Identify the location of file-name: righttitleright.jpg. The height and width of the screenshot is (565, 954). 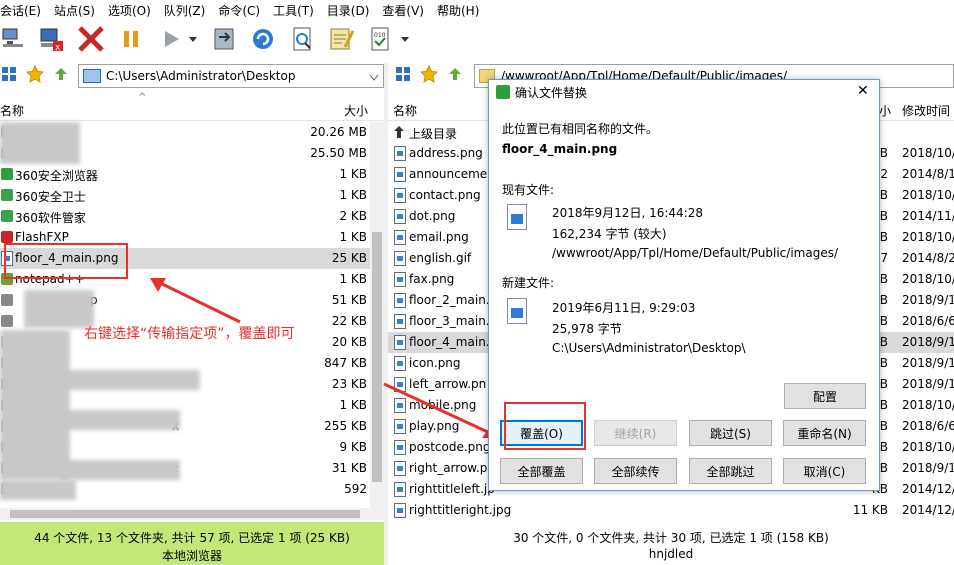
(460, 510).